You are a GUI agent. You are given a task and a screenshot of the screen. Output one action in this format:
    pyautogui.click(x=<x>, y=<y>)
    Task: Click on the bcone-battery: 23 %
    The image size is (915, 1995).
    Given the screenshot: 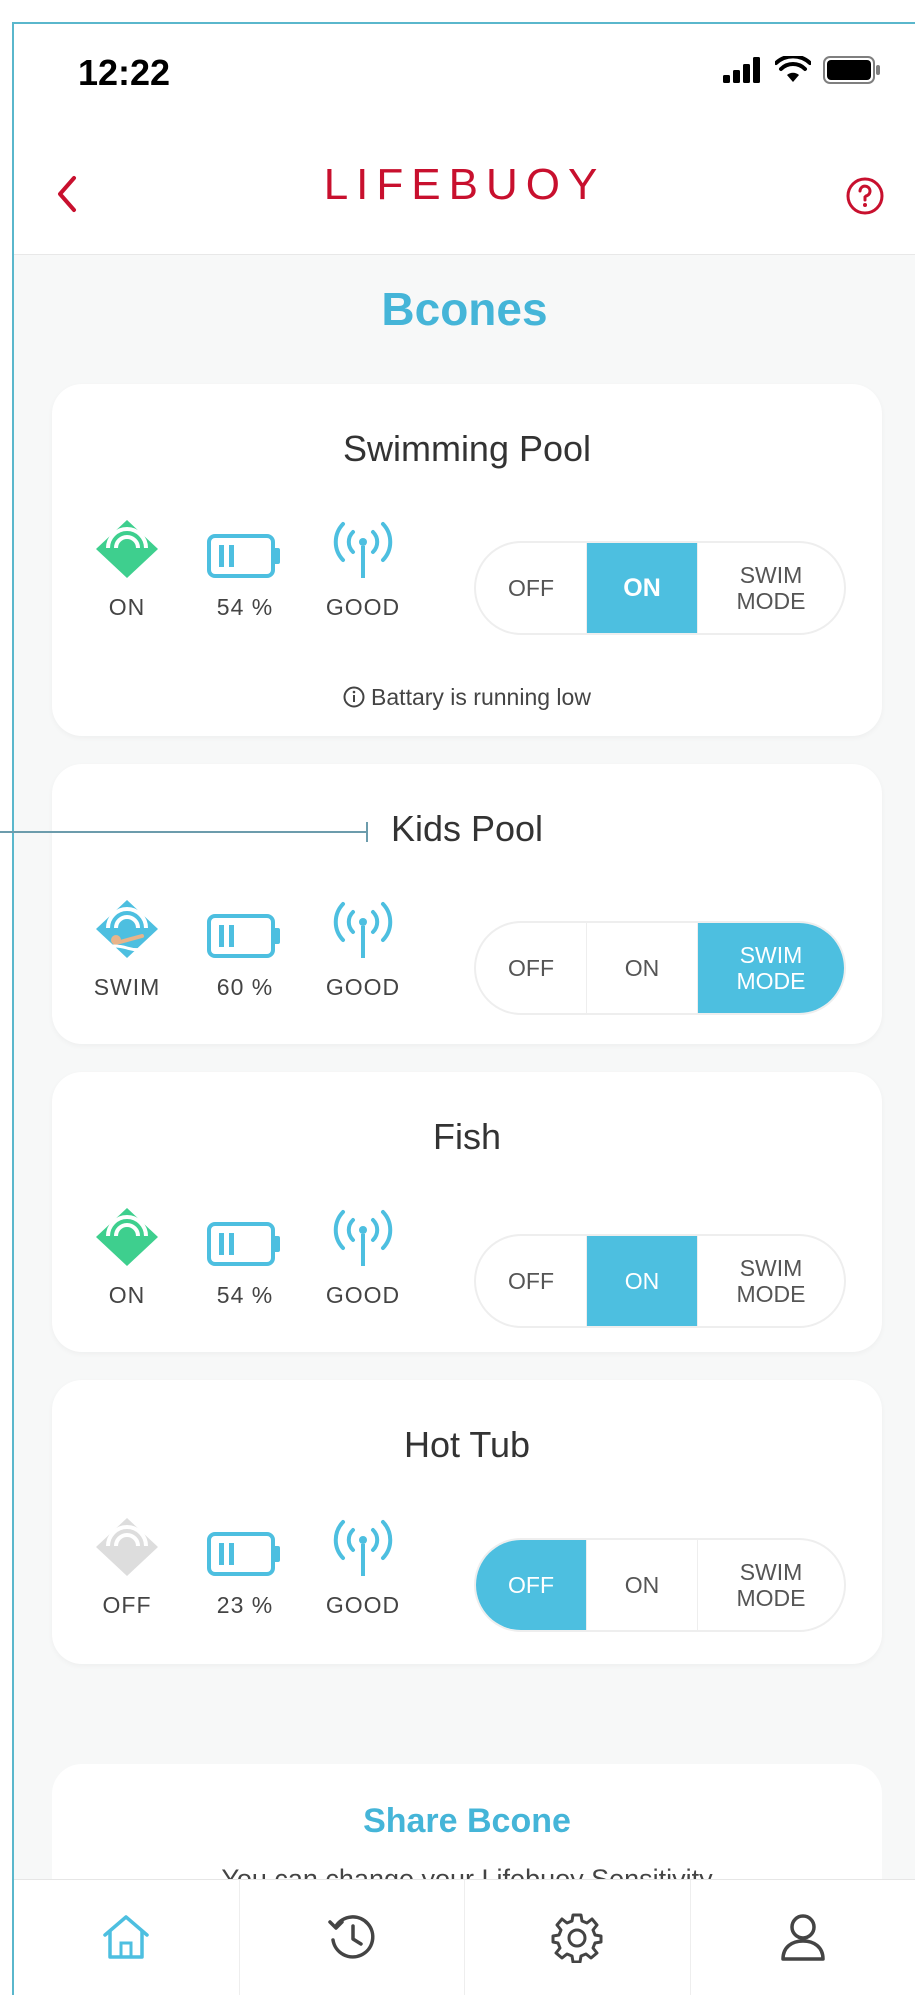 What is the action you would take?
    pyautogui.click(x=245, y=1565)
    